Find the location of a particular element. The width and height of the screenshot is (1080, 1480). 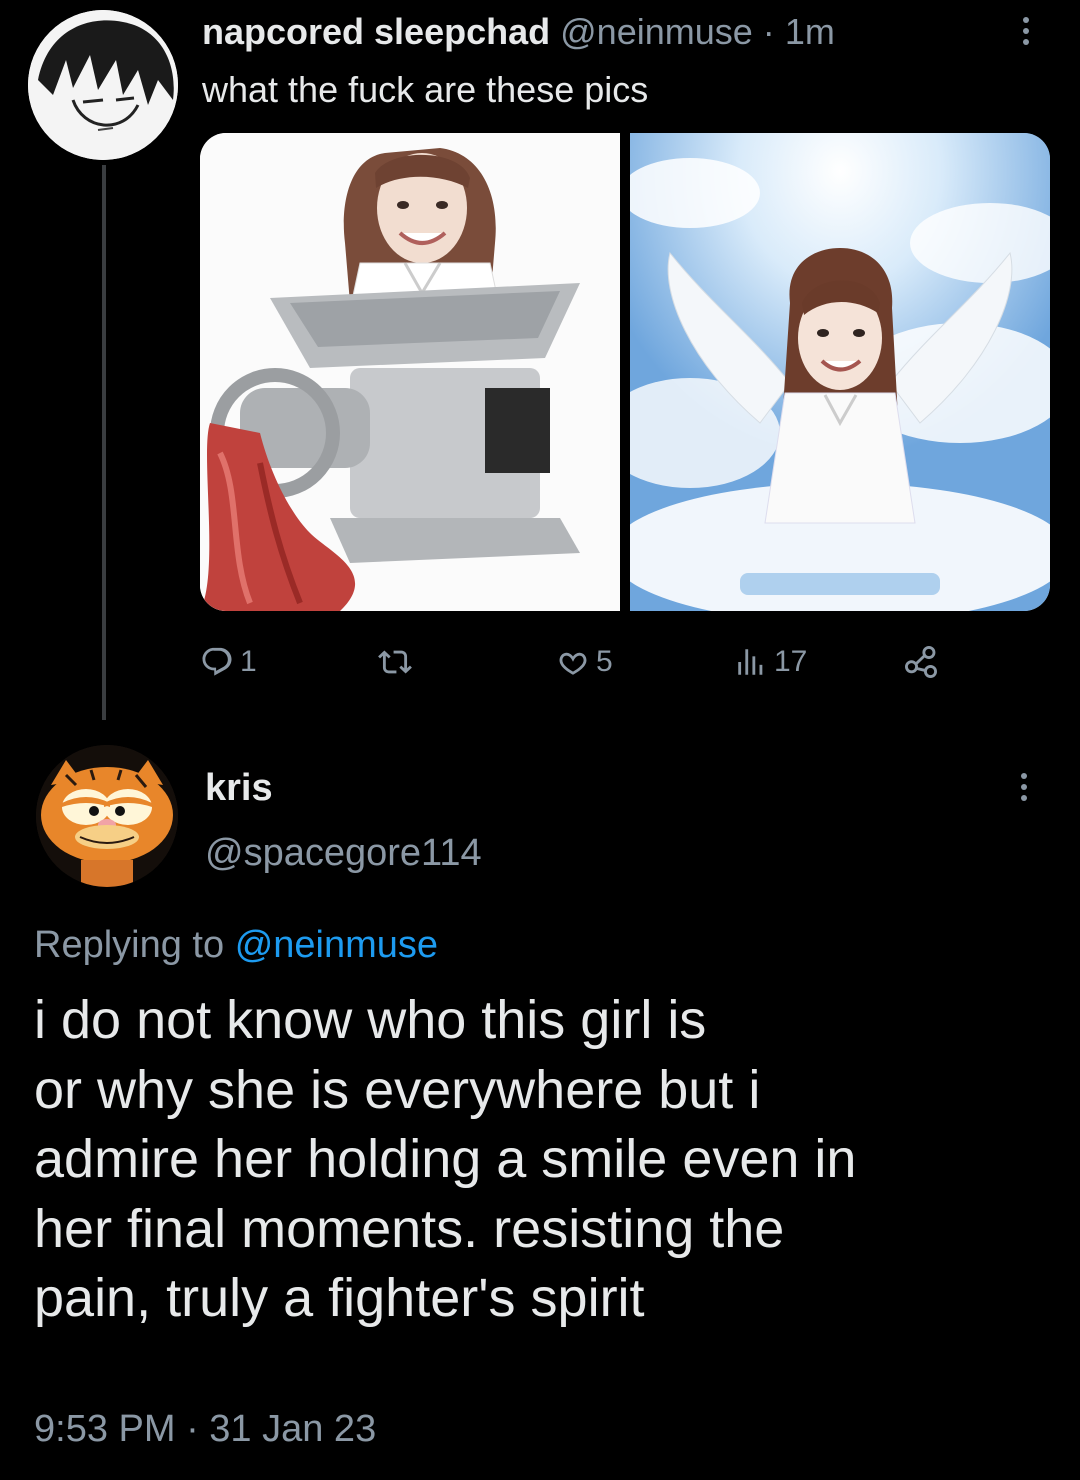

share-icon is located at coordinates (921, 662).